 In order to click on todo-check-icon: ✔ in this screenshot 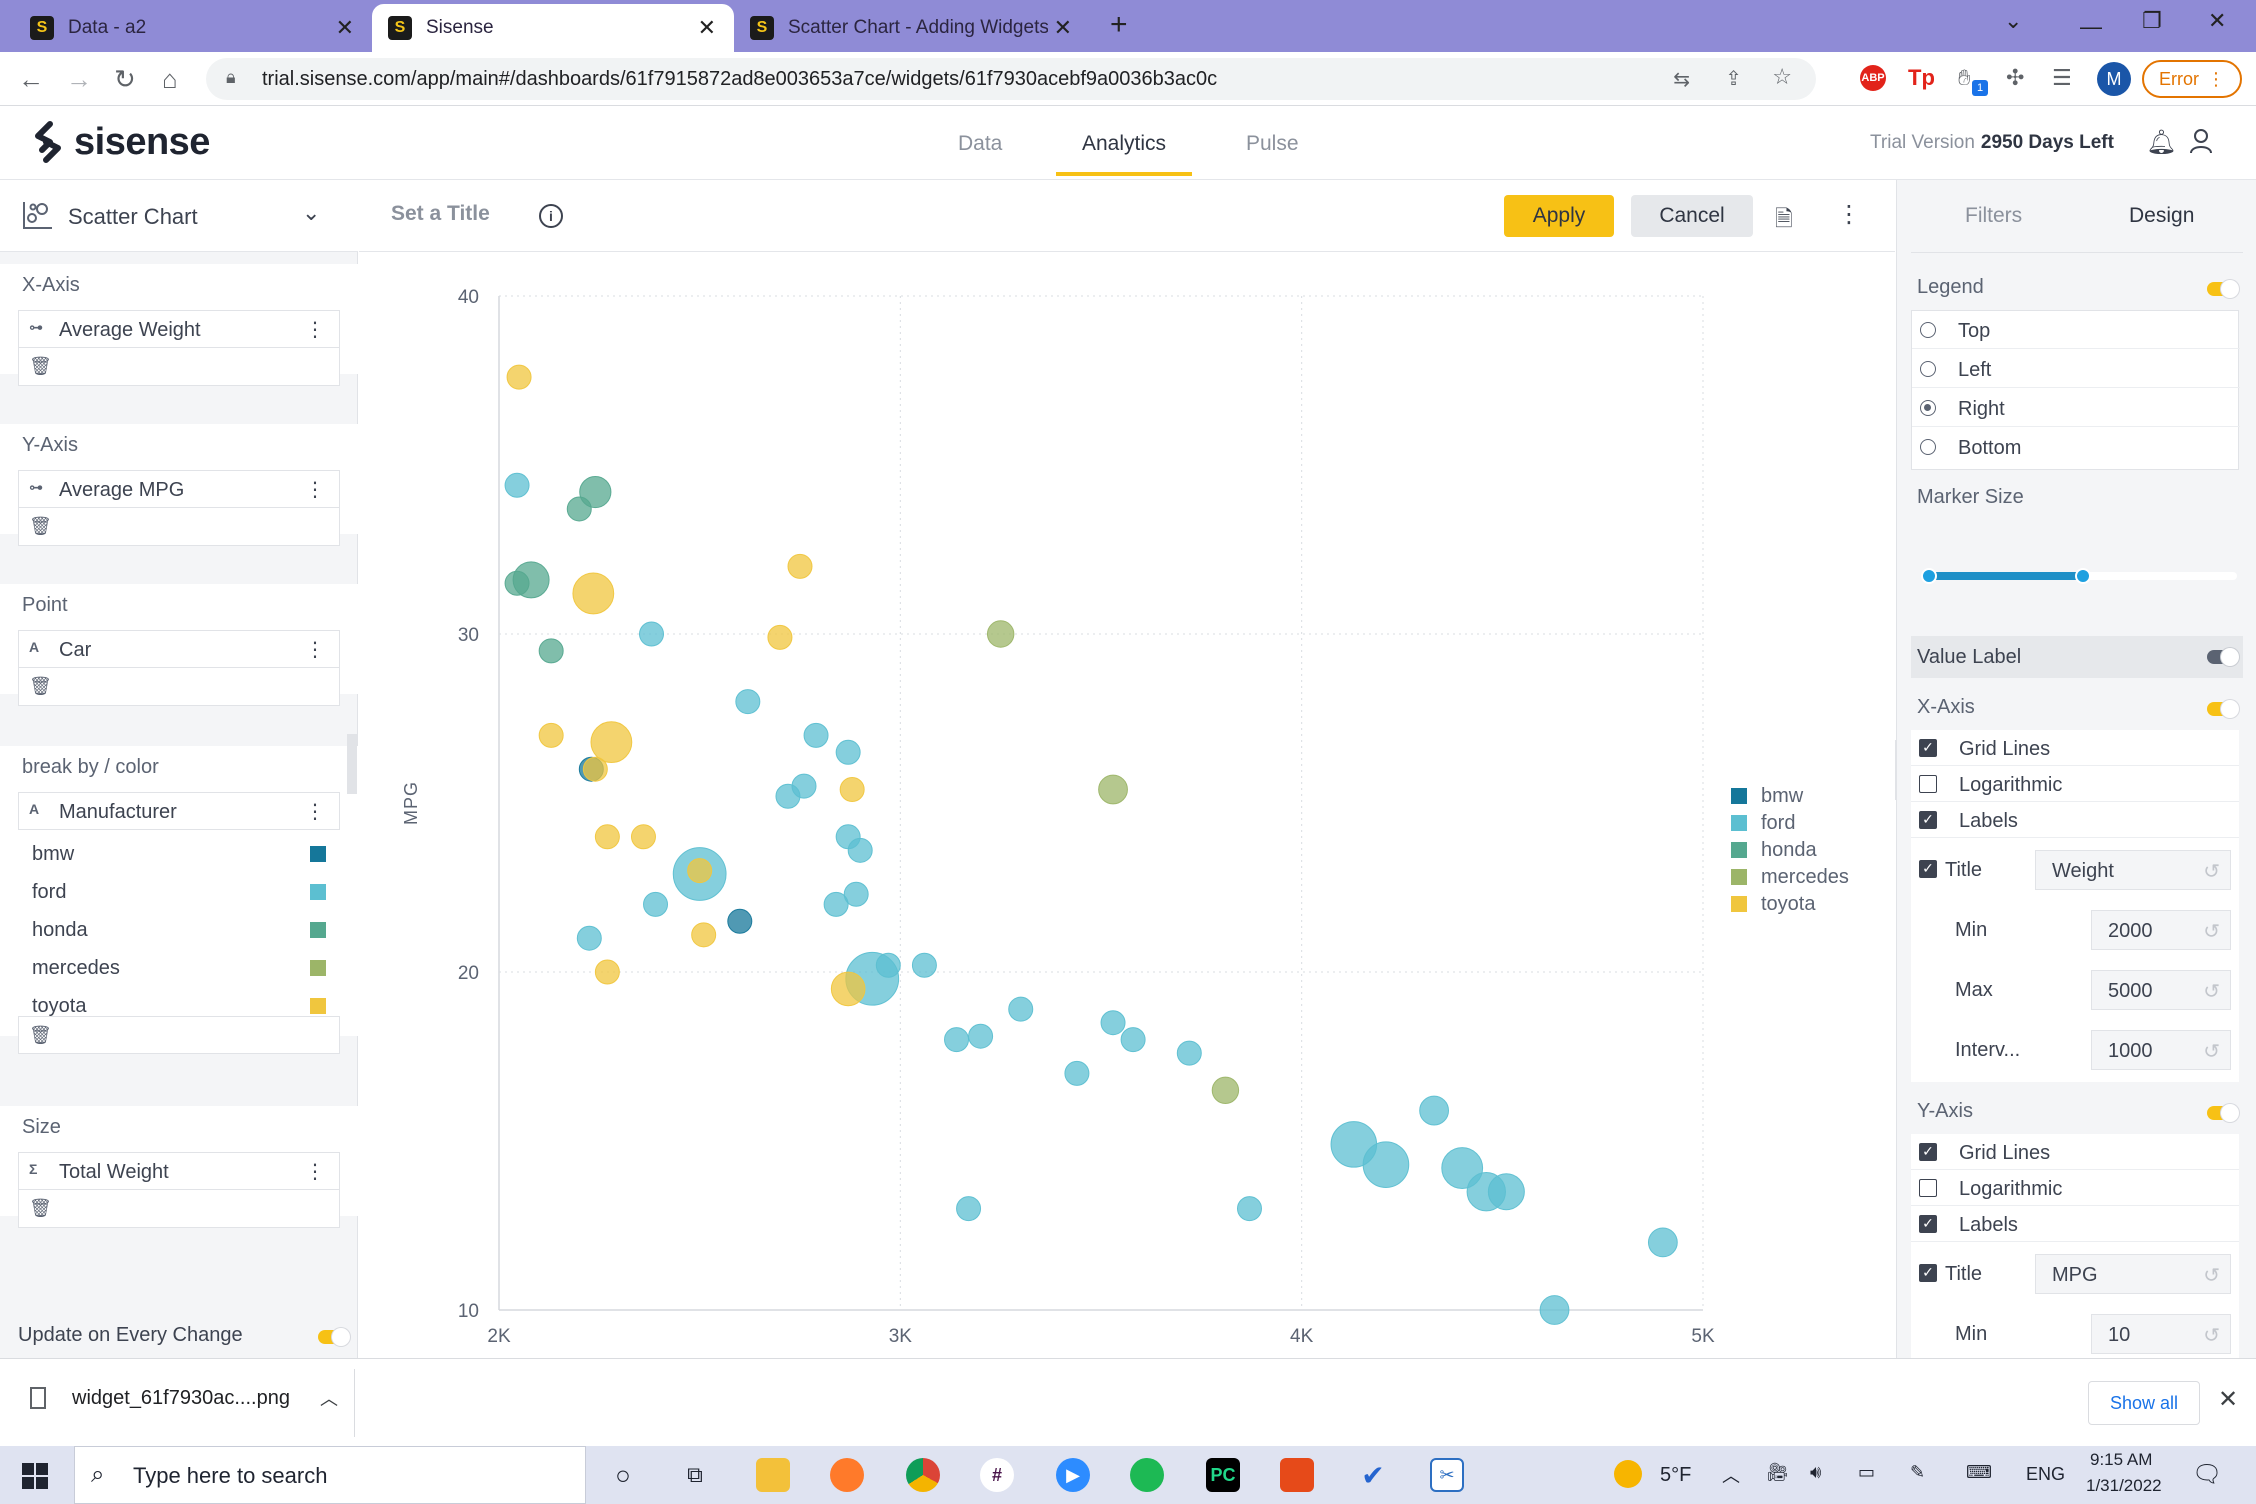, I will do `click(1373, 1475)`.